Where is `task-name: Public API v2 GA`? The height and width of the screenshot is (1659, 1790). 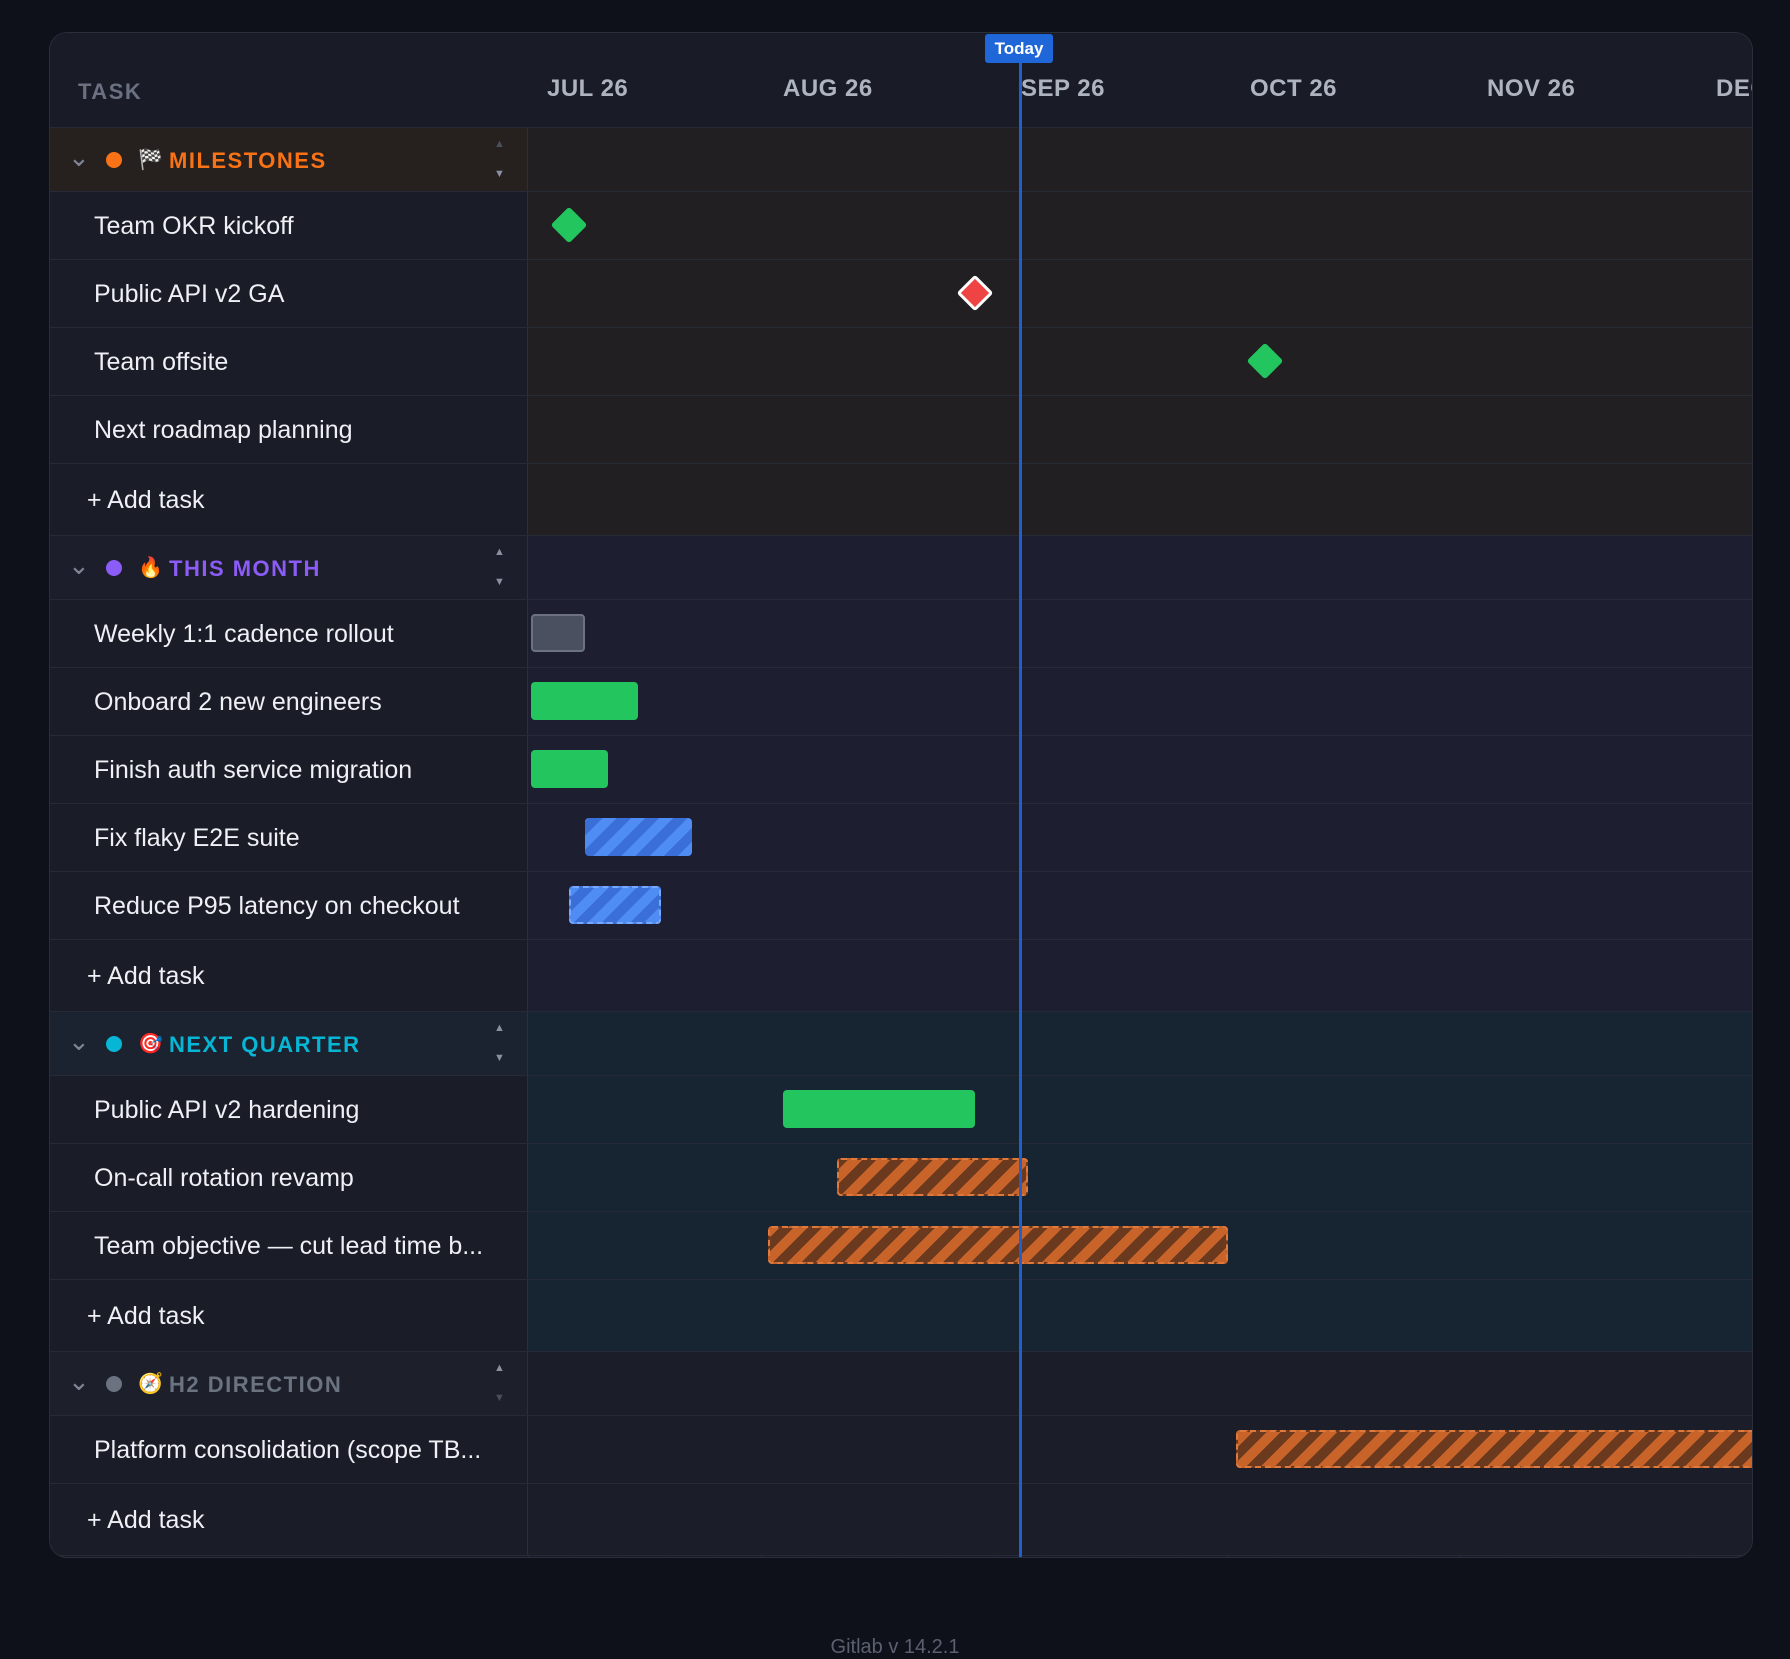
task-name: Public API v2 GA is located at coordinates (189, 294).